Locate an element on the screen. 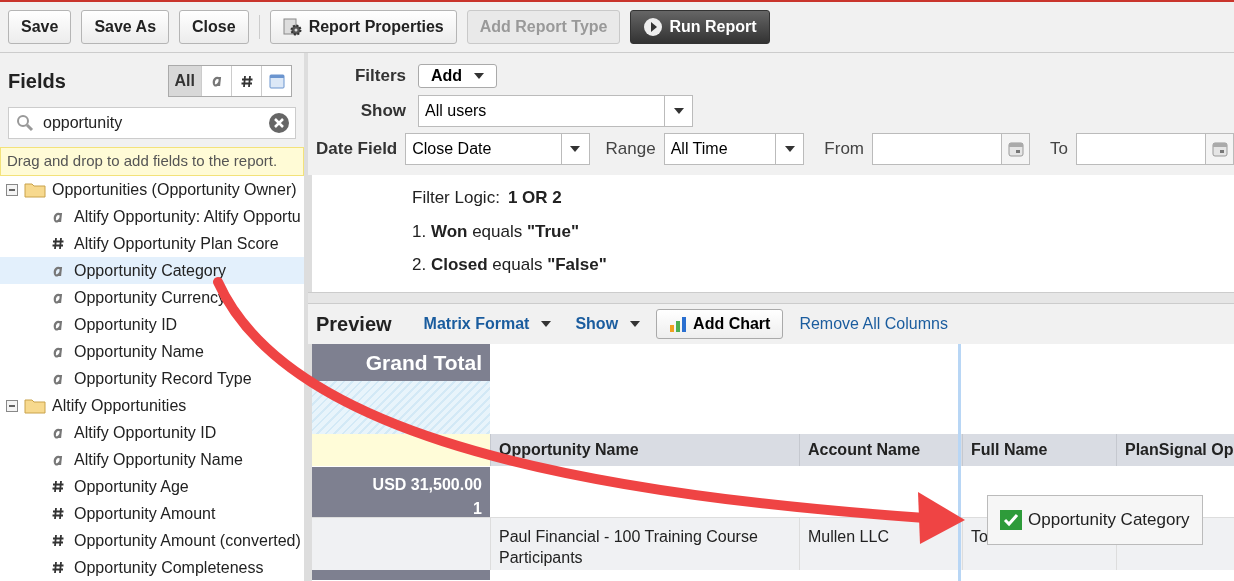  date-field-label: Date Field is located at coordinates (357, 148).